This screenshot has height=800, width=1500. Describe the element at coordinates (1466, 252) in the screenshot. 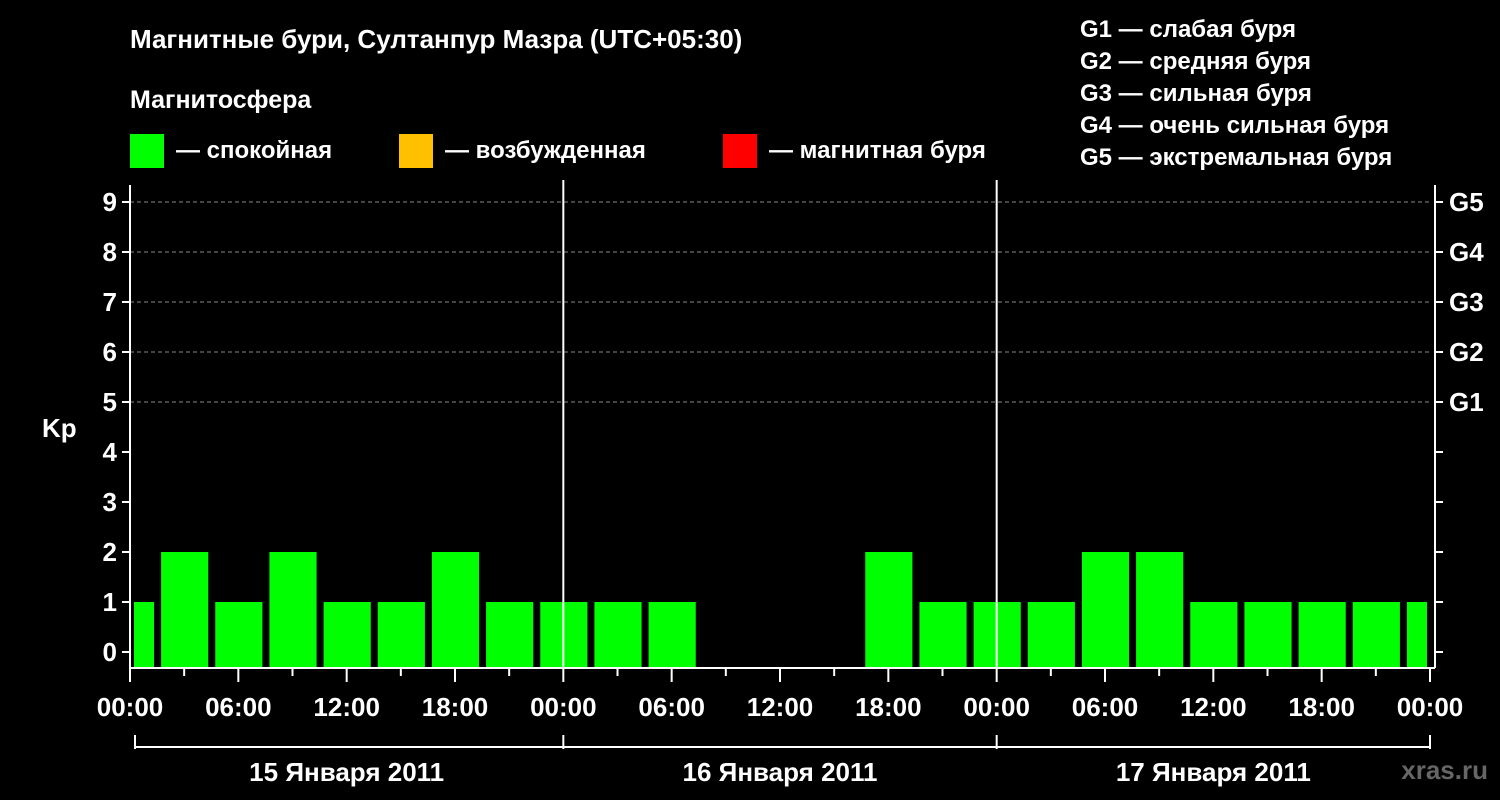

I see `storm-level-tick-label: G4` at that location.